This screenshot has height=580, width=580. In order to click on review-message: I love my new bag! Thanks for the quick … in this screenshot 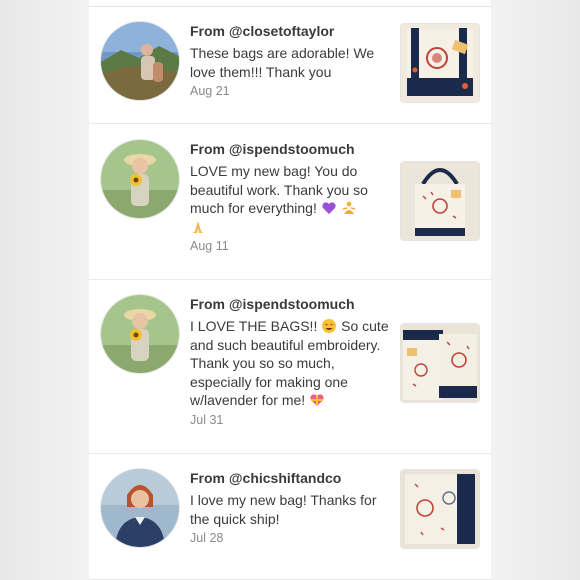, I will do `click(283, 509)`.